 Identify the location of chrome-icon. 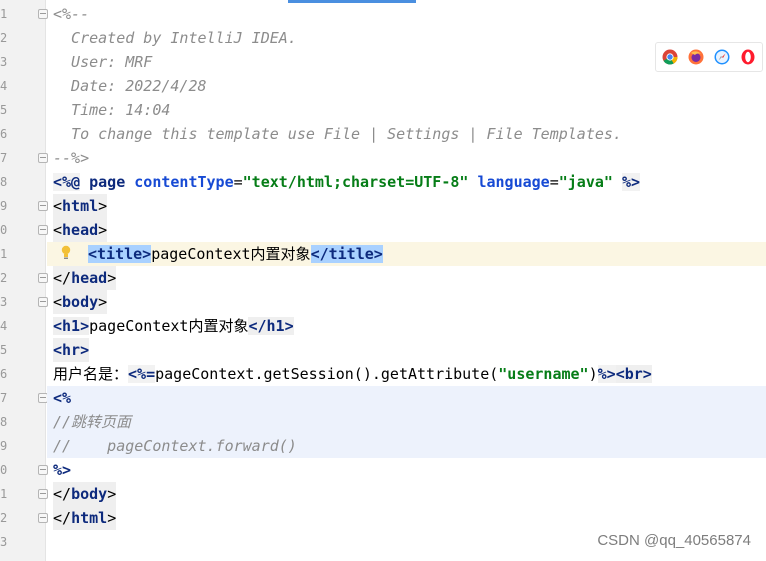
(670, 57).